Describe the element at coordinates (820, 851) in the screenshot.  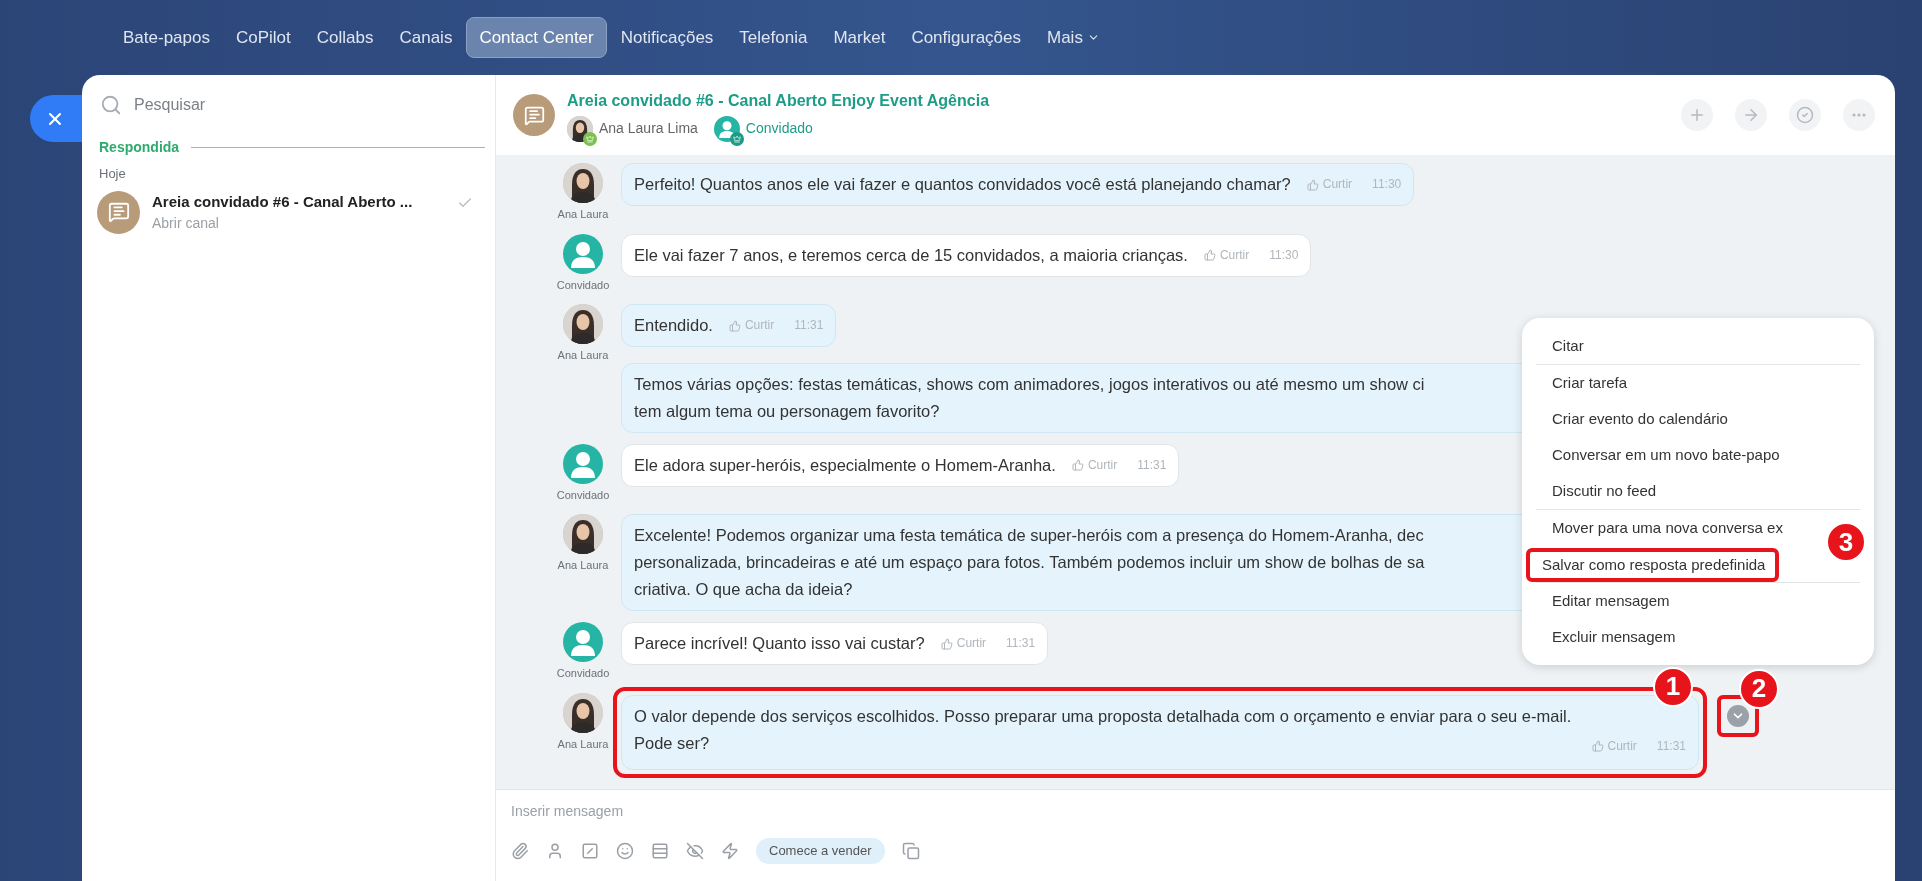
I see `sell-button: Comece a vender` at that location.